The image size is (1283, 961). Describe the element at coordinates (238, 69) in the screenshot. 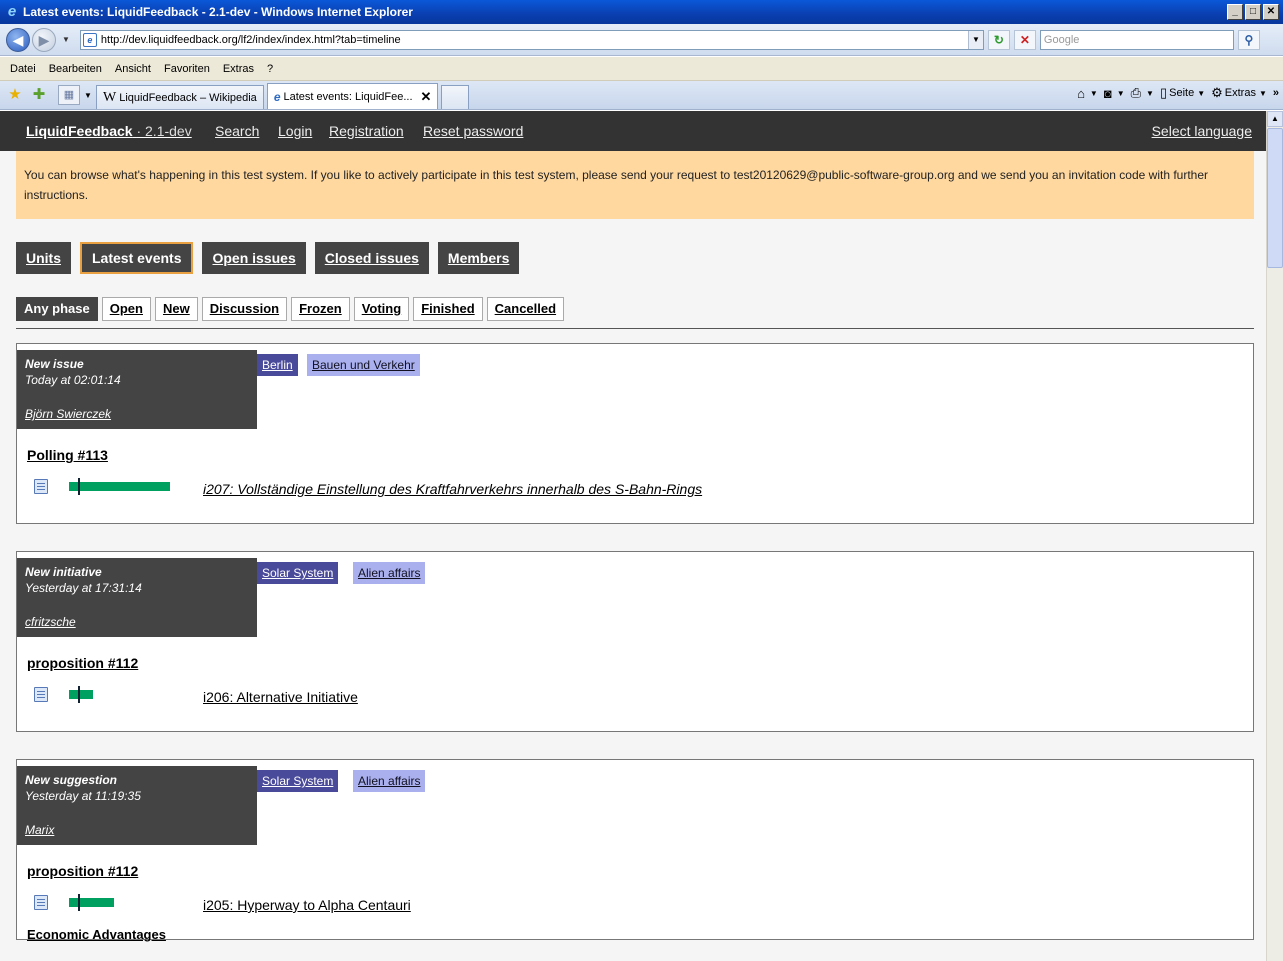

I see `menu-extras: Extras` at that location.